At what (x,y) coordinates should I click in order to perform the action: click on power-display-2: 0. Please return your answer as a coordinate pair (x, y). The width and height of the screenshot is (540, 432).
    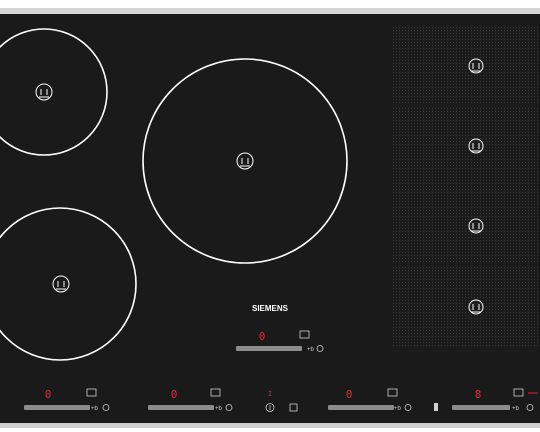
    Looking at the image, I should click on (174, 394).